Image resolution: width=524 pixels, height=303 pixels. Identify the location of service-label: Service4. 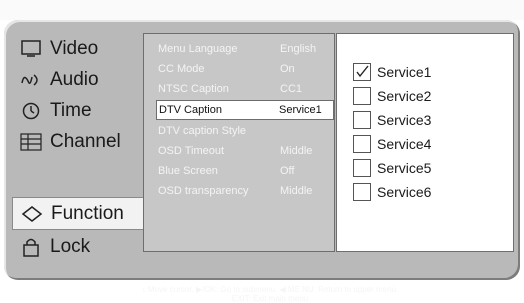
(404, 144).